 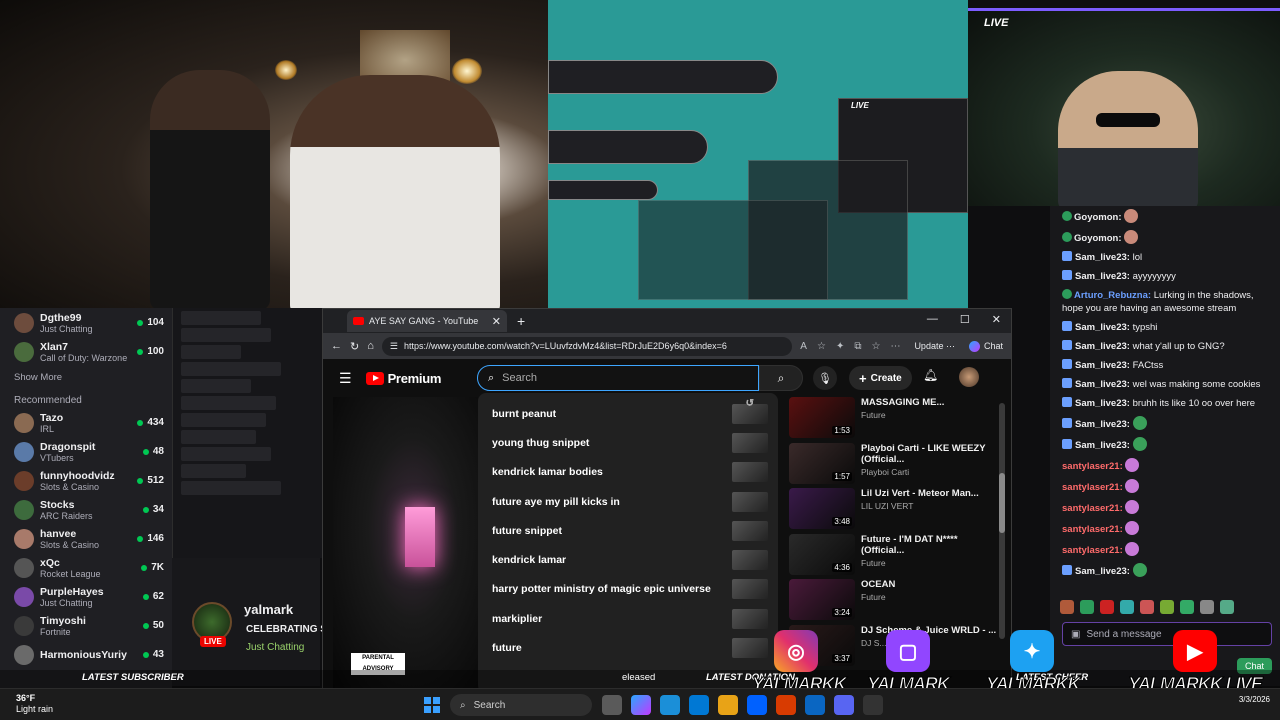 I want to click on search-suggestion: ↺ kendrick lamar, so click(x=628, y=486).